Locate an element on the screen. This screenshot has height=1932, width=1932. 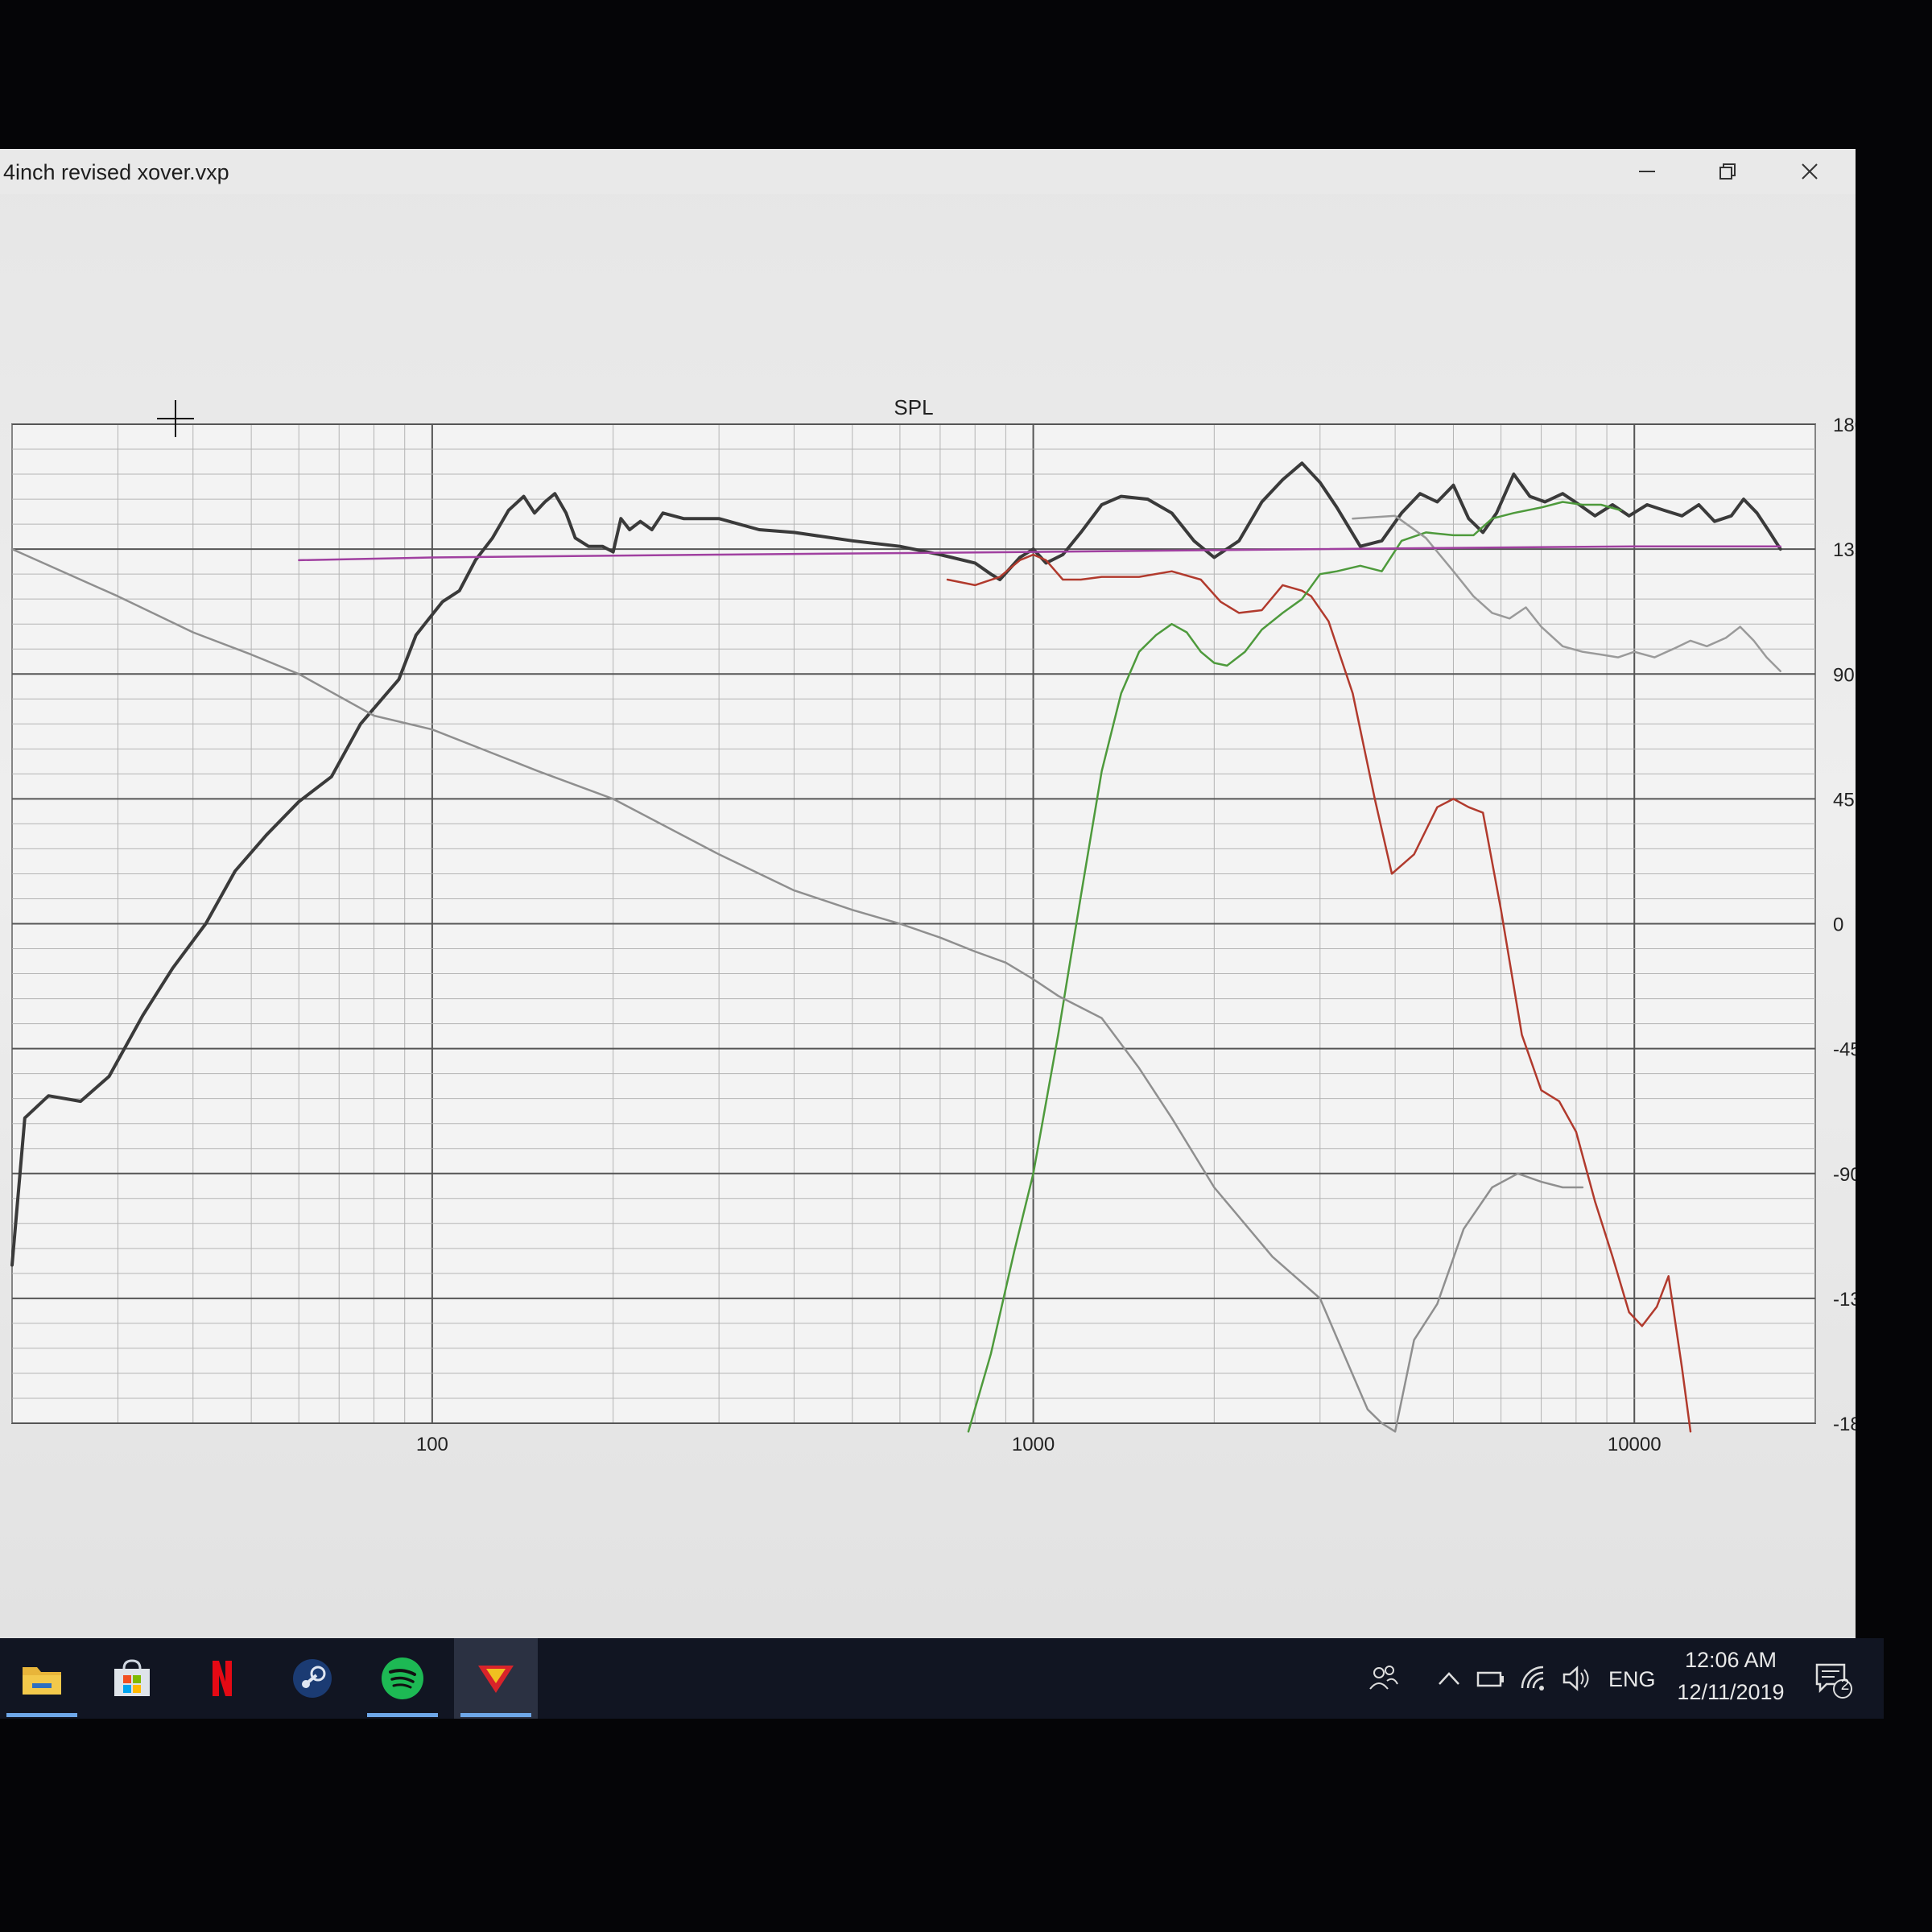
taskbar-app-spotify is located at coordinates (402, 1678).